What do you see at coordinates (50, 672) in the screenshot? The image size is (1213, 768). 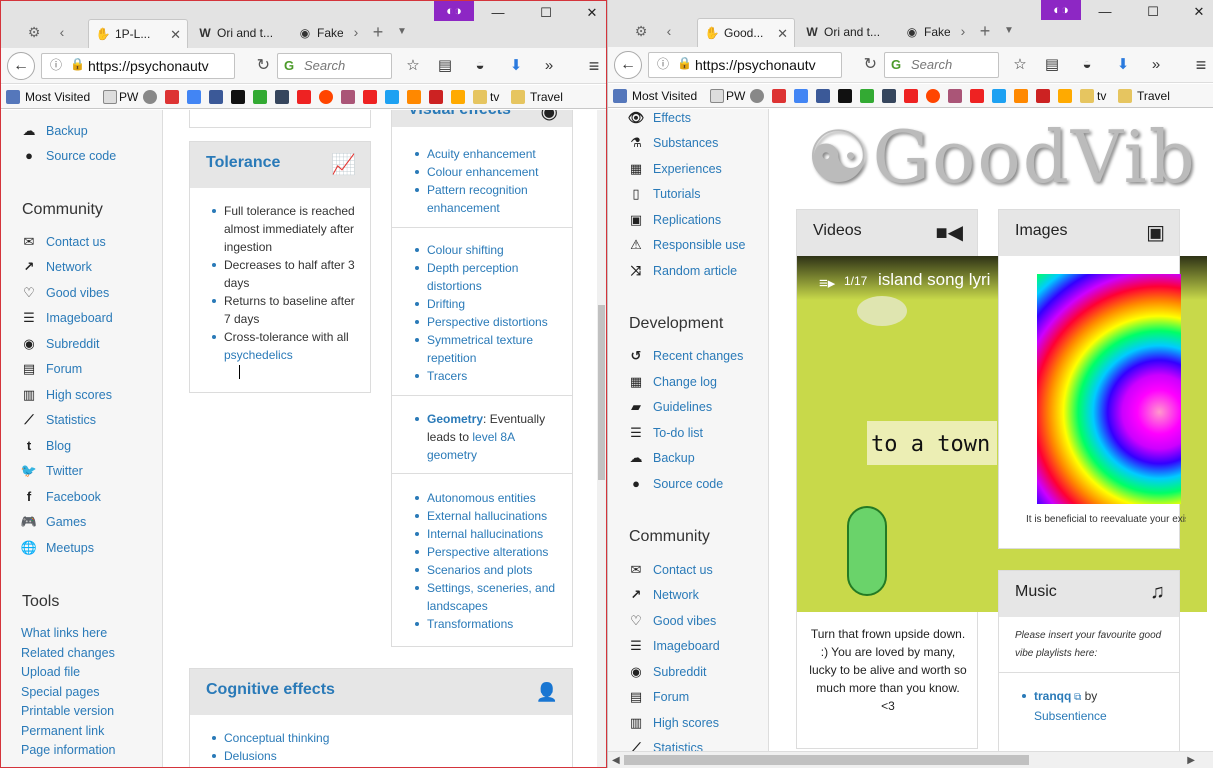 I see `tool-upload-file: Upload file` at bounding box center [50, 672].